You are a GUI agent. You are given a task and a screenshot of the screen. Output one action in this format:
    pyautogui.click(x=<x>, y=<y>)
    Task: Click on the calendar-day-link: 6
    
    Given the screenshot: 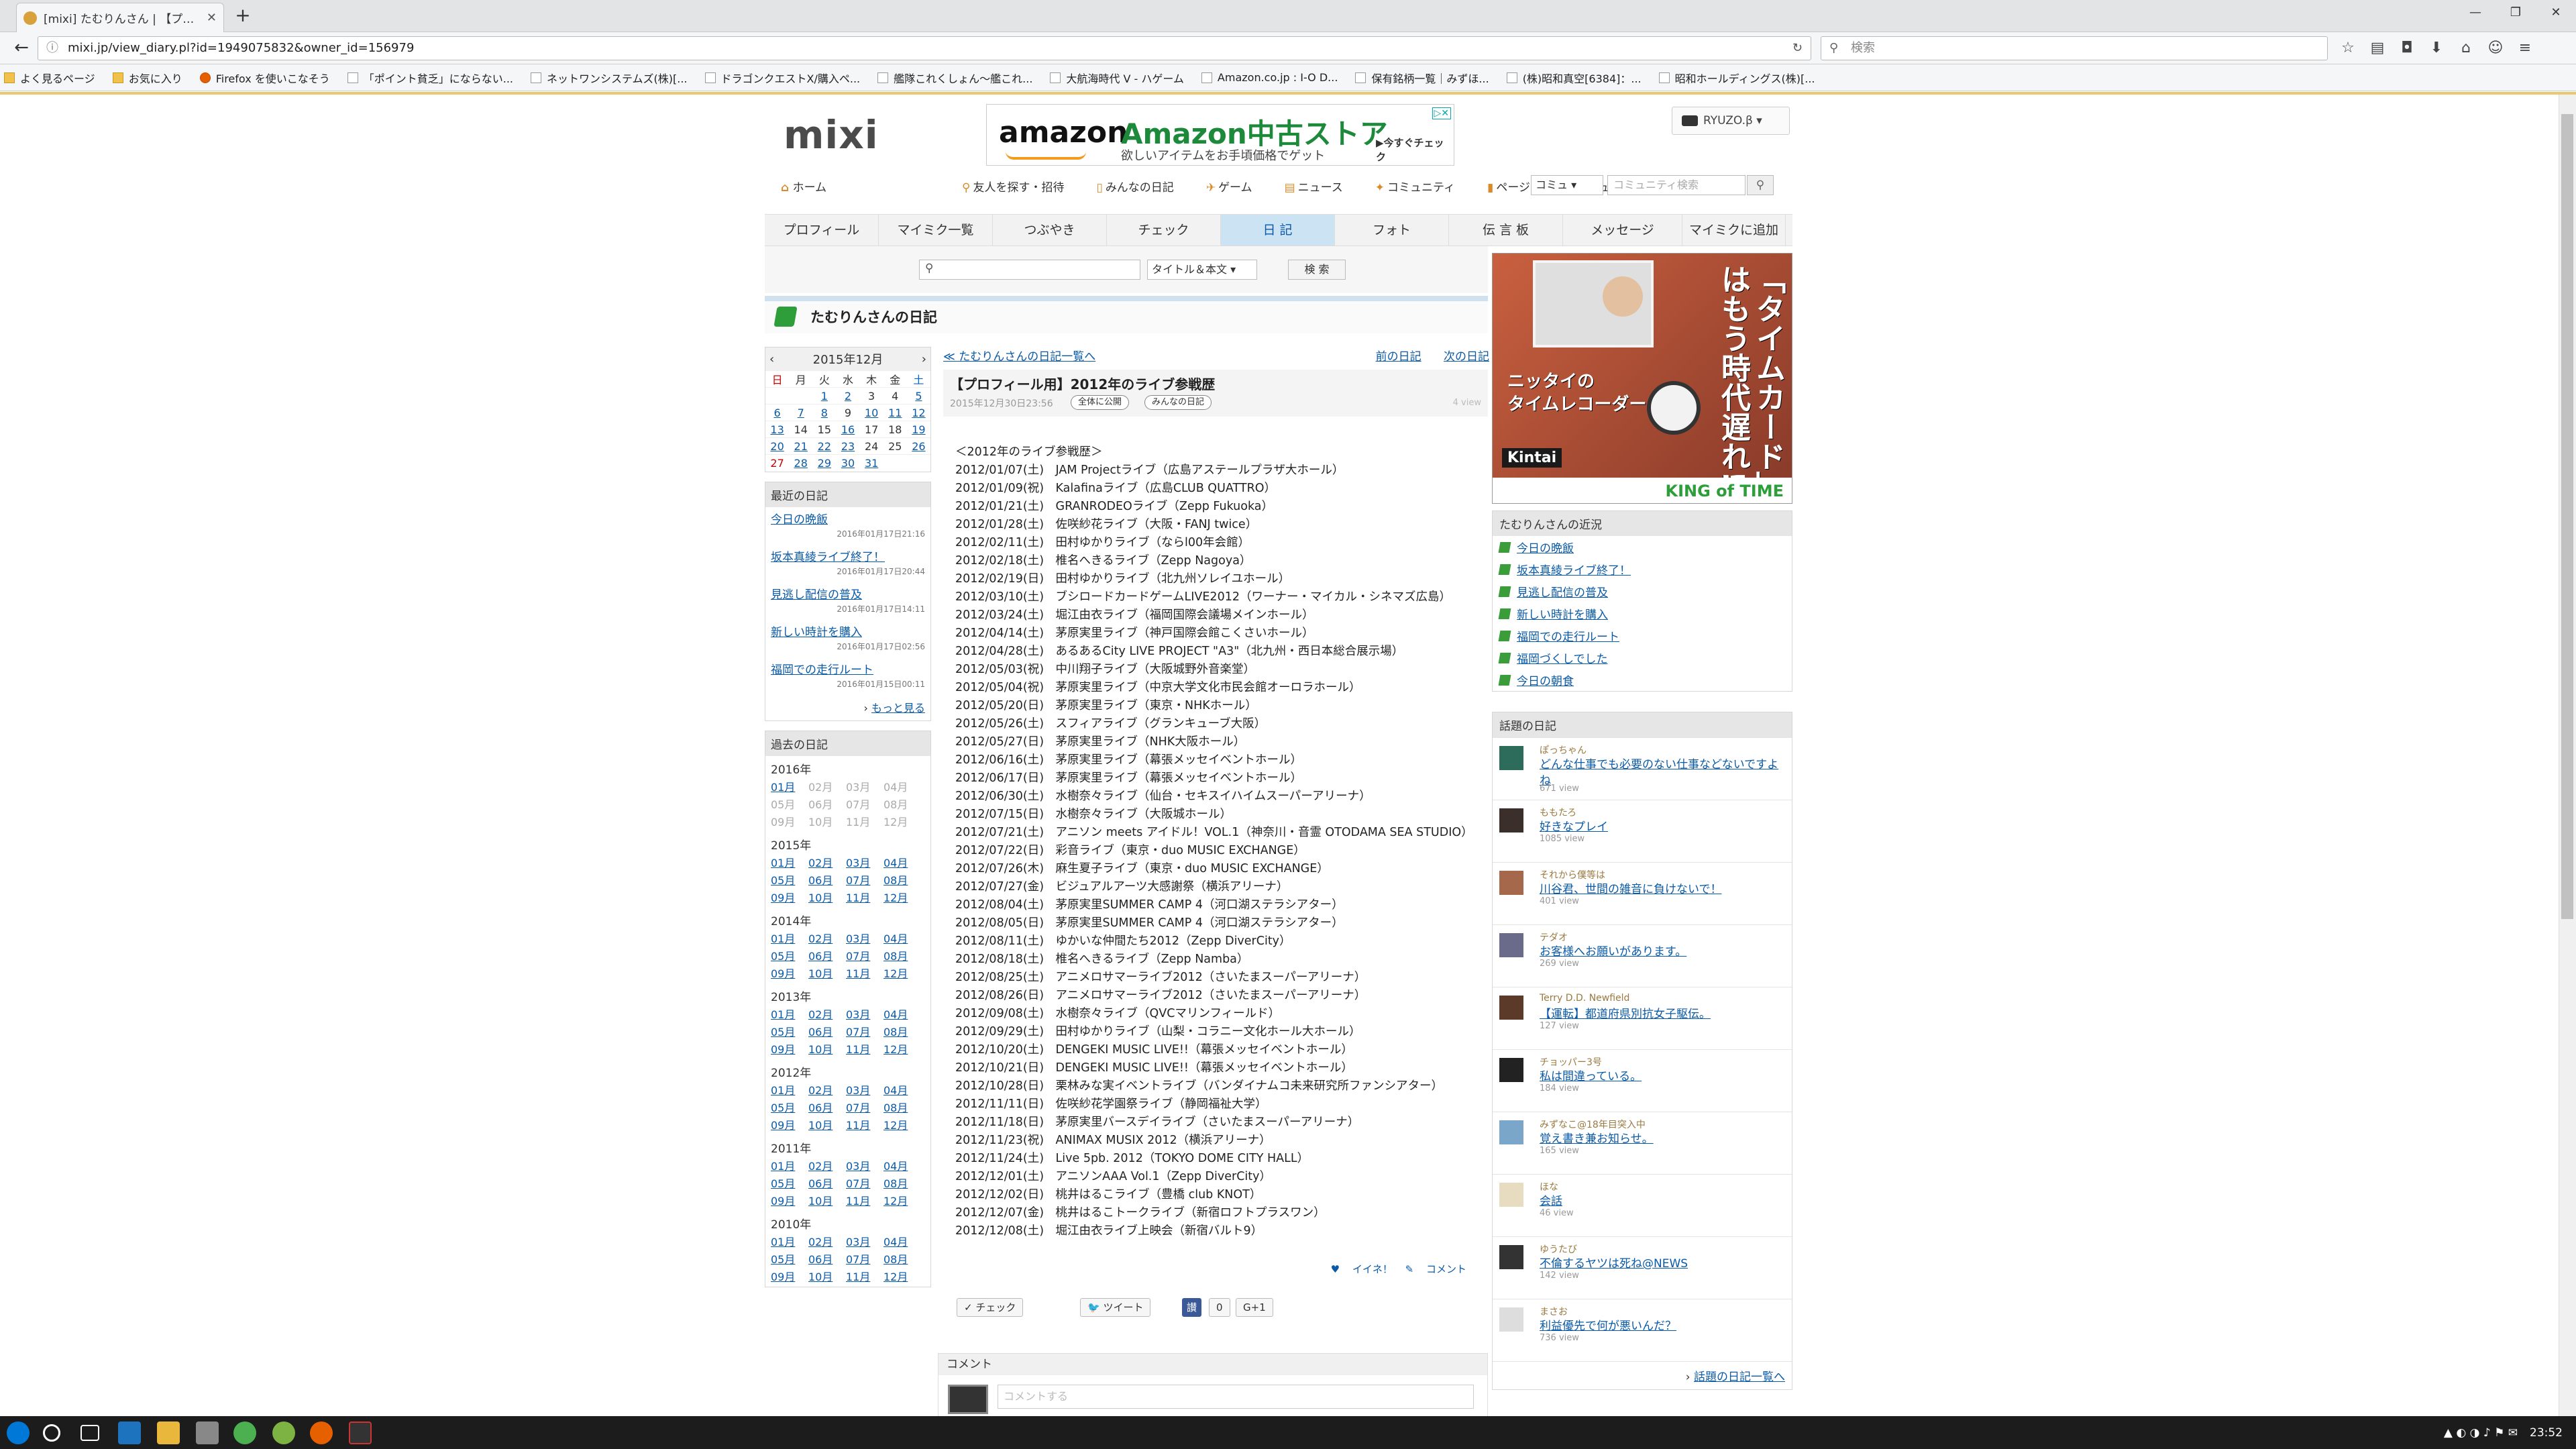 What is the action you would take?
    pyautogui.click(x=776, y=413)
    